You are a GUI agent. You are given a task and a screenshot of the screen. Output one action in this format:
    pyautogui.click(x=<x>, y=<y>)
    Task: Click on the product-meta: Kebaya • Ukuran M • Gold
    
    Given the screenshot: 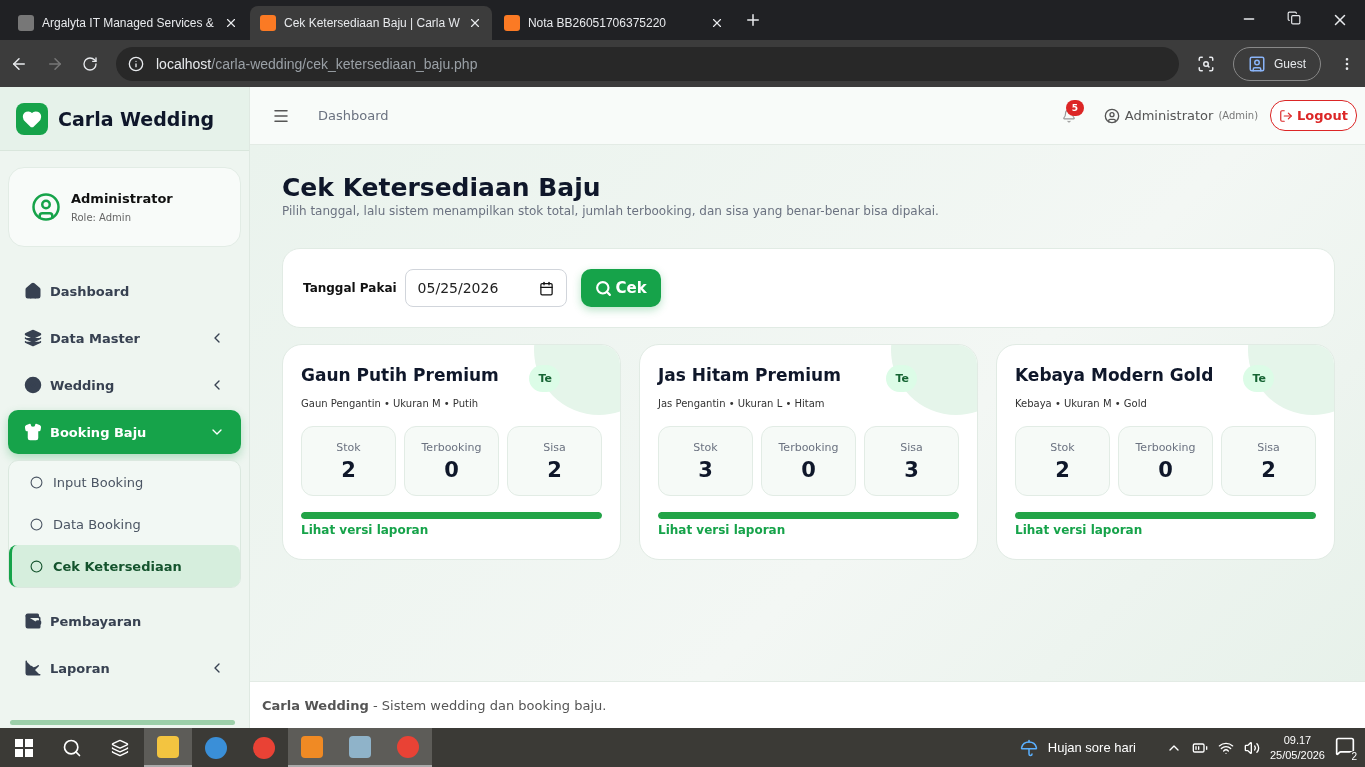 What is the action you would take?
    pyautogui.click(x=1081, y=403)
    